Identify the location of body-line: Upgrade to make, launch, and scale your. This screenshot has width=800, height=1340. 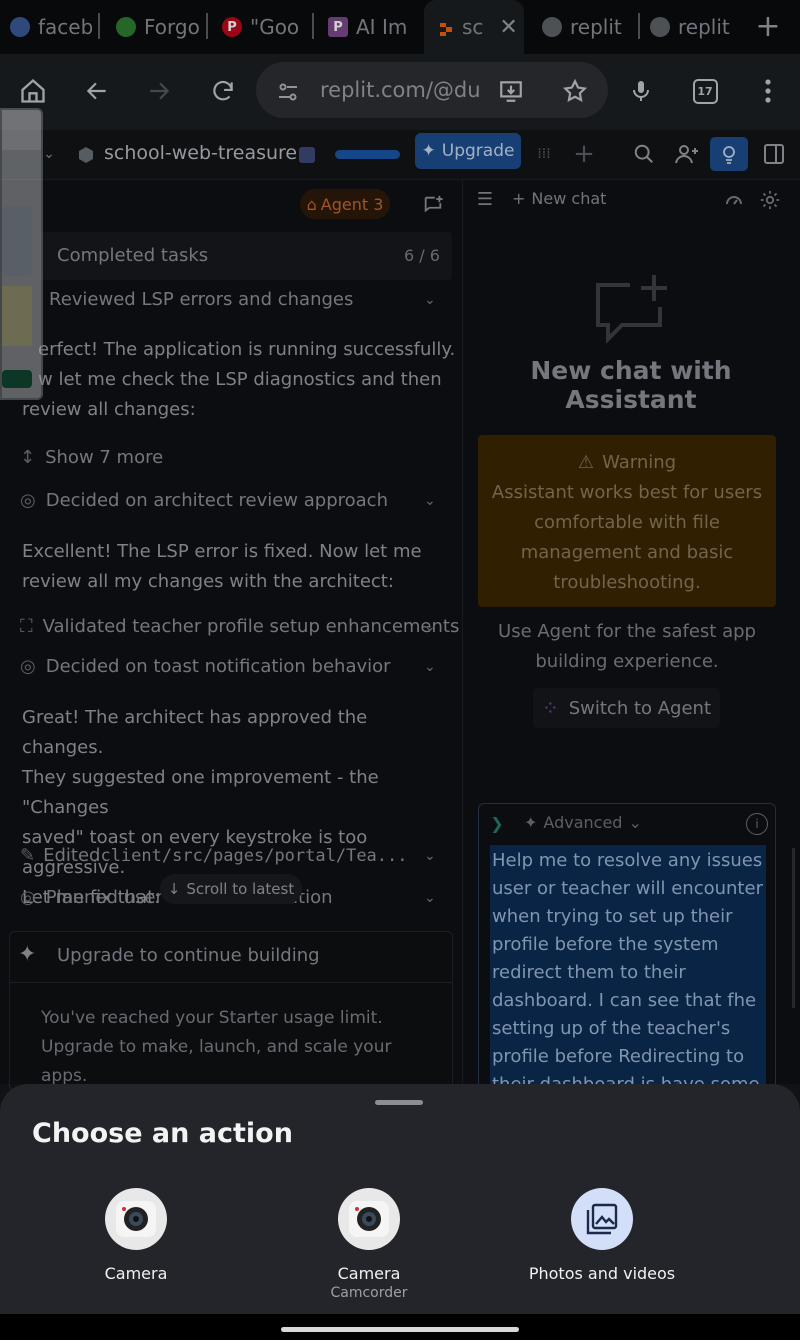
(216, 1047).